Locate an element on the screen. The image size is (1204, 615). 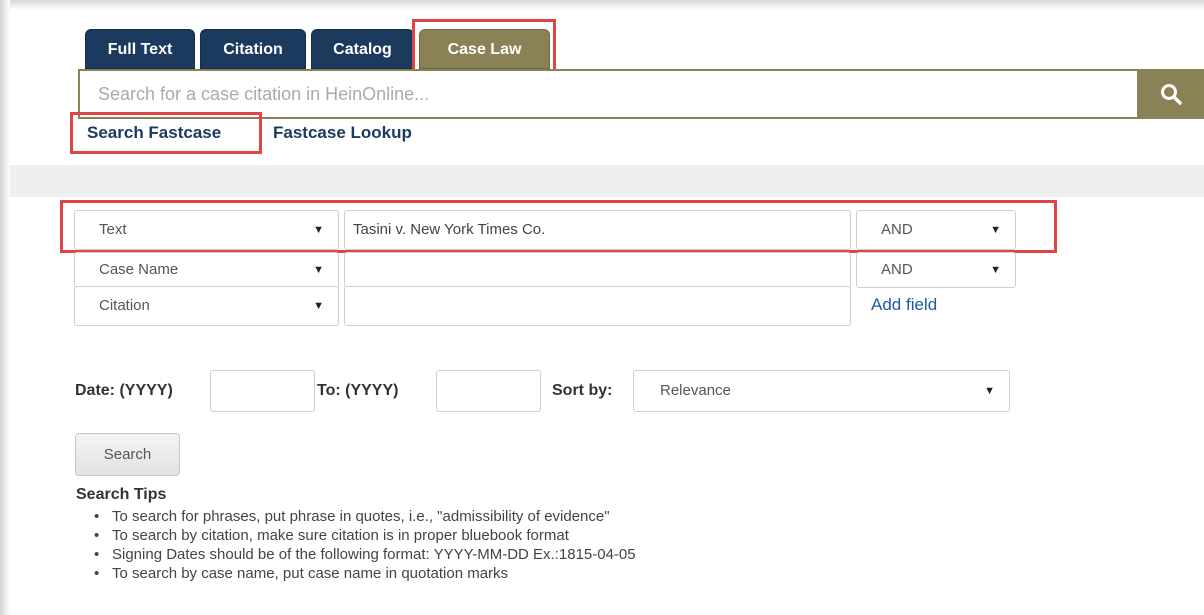
fastcase-lookup-link: Fastcase Lookup is located at coordinates (342, 133).